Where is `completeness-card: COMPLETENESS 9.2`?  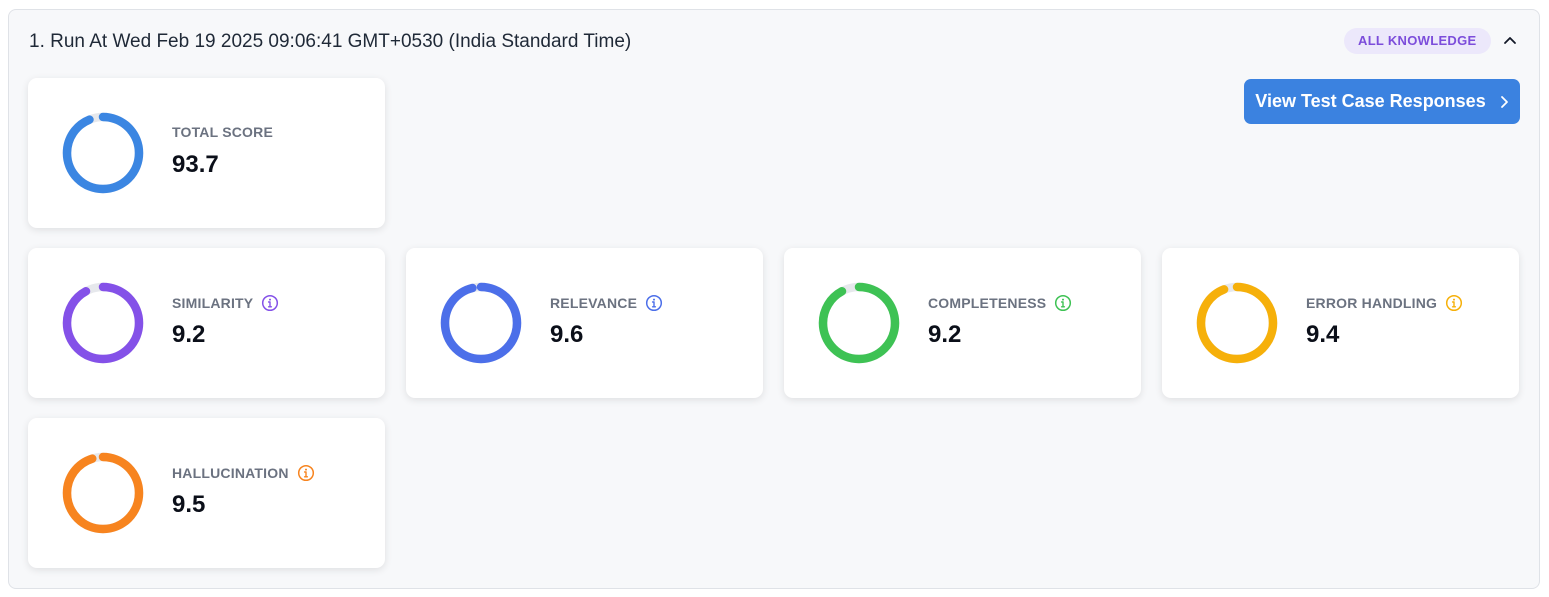
completeness-card: COMPLETENESS 9.2 is located at coordinates (962, 323).